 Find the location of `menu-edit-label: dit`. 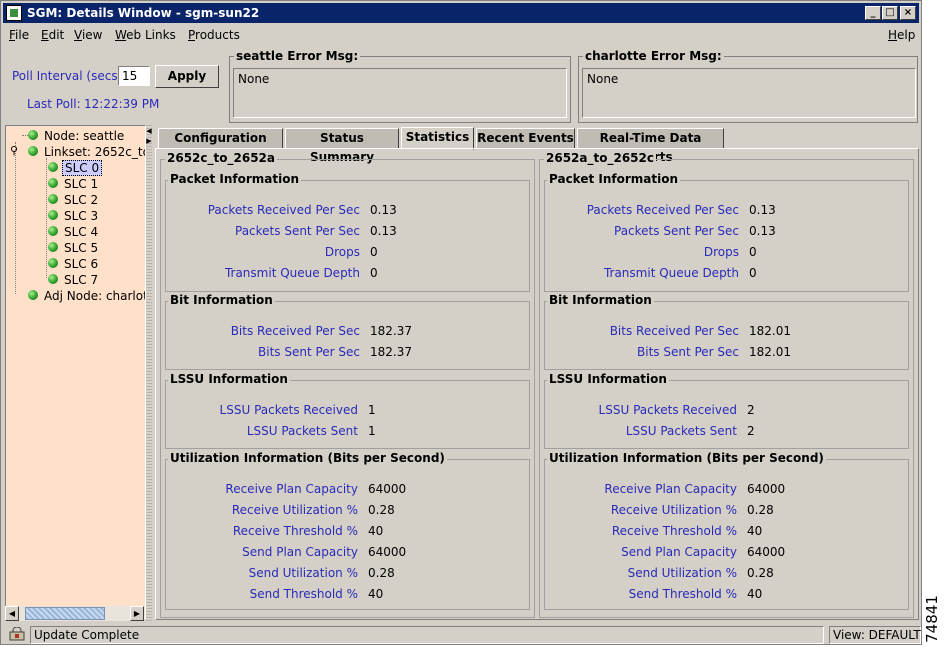

menu-edit-label: dit is located at coordinates (56, 35).